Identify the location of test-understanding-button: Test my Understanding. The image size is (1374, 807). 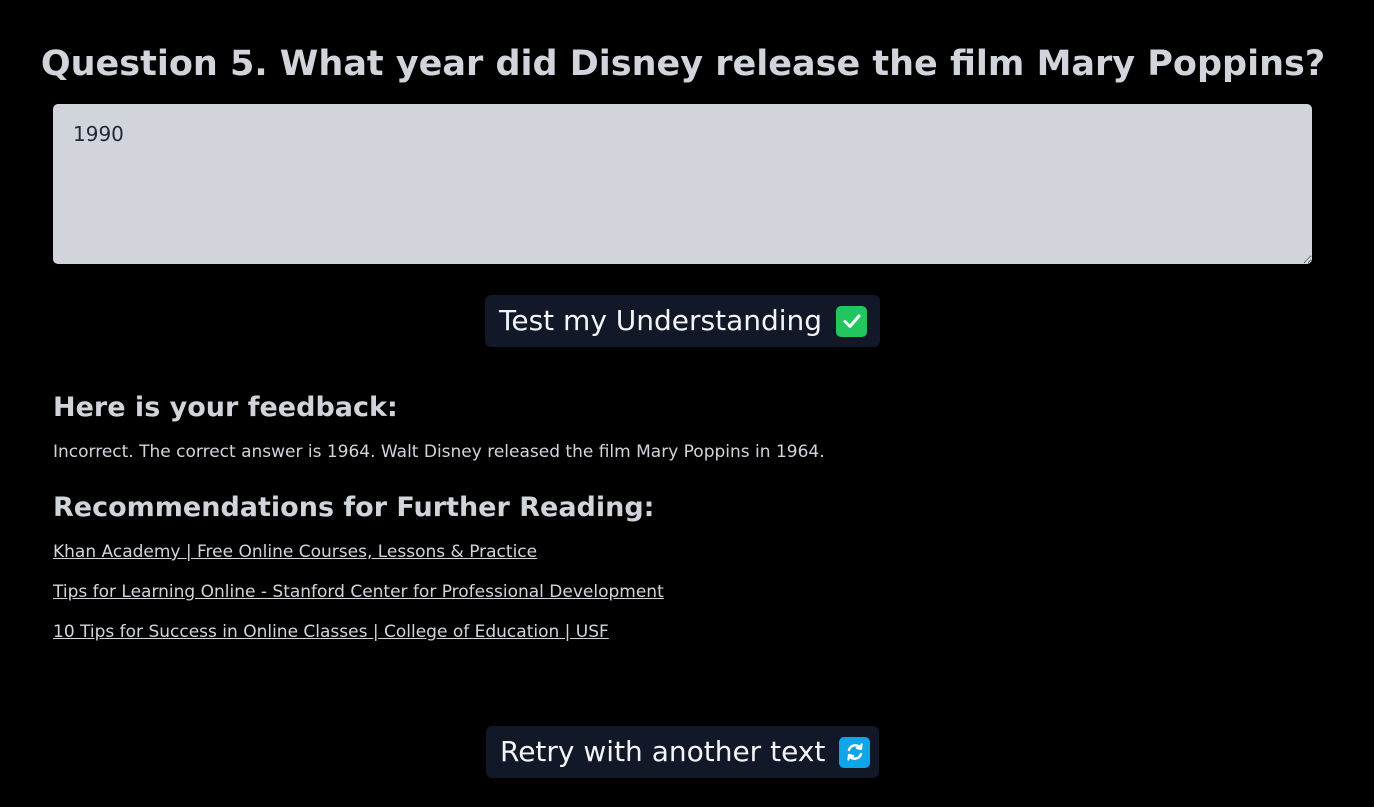
(682, 321).